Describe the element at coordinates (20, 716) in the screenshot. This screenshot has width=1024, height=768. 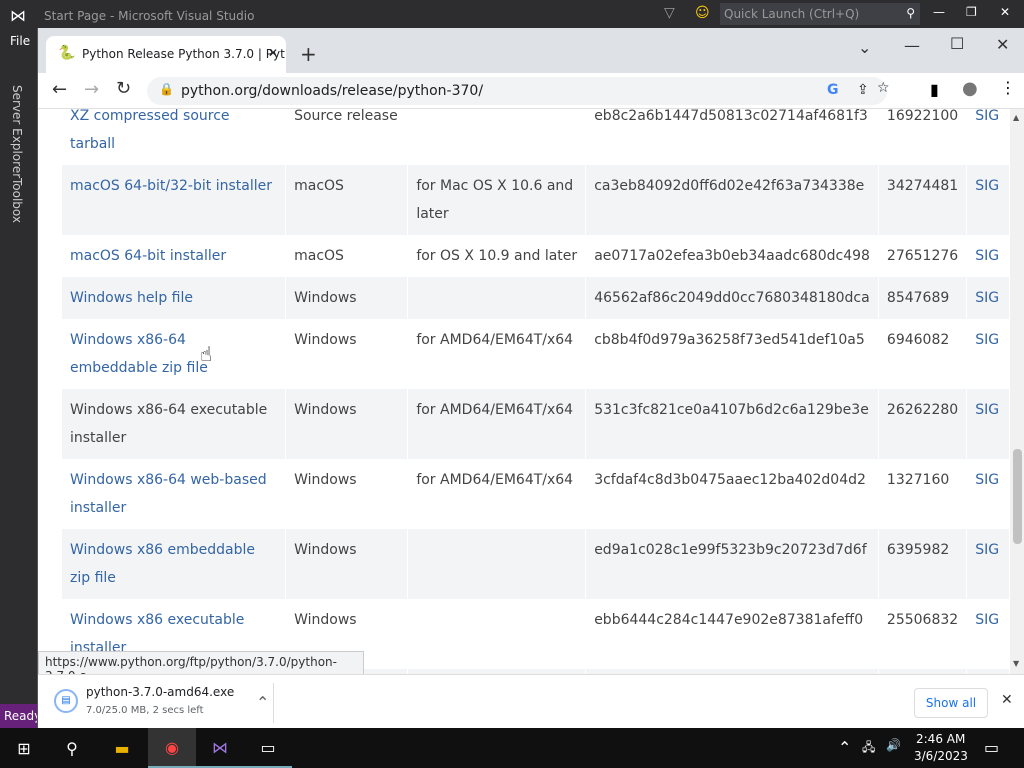
I see `vs-status-bar: Ready` at that location.